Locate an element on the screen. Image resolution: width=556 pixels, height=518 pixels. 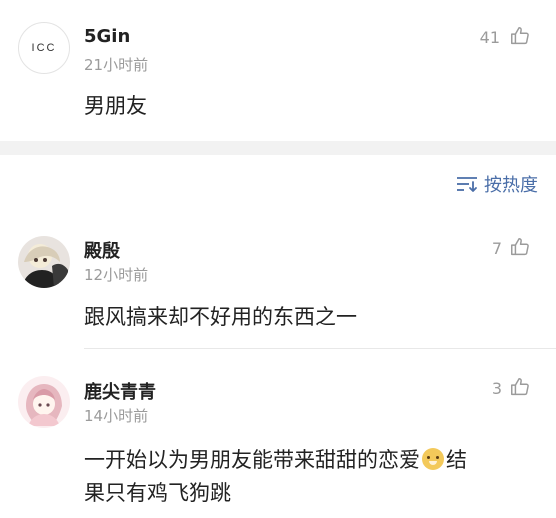
comment-text: 跟风搞来却不好用的东西之一 is located at coordinates (220, 317).